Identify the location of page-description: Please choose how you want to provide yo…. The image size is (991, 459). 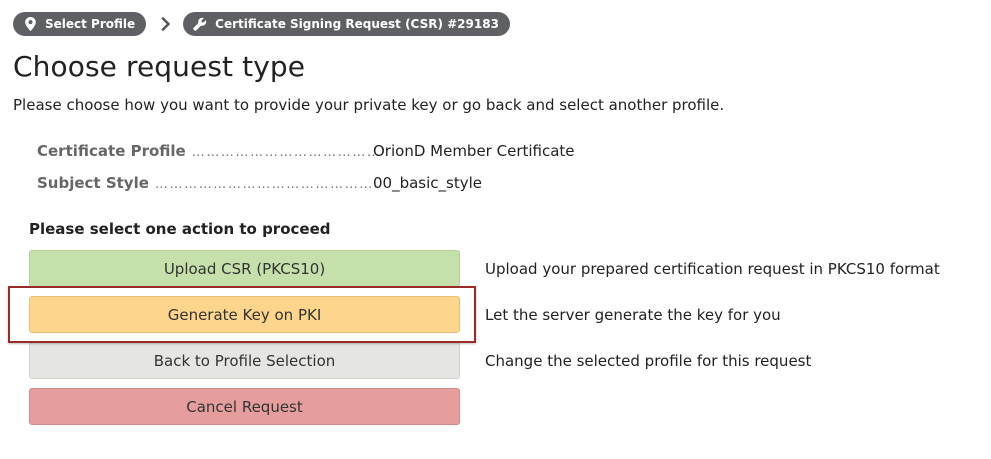
(369, 105).